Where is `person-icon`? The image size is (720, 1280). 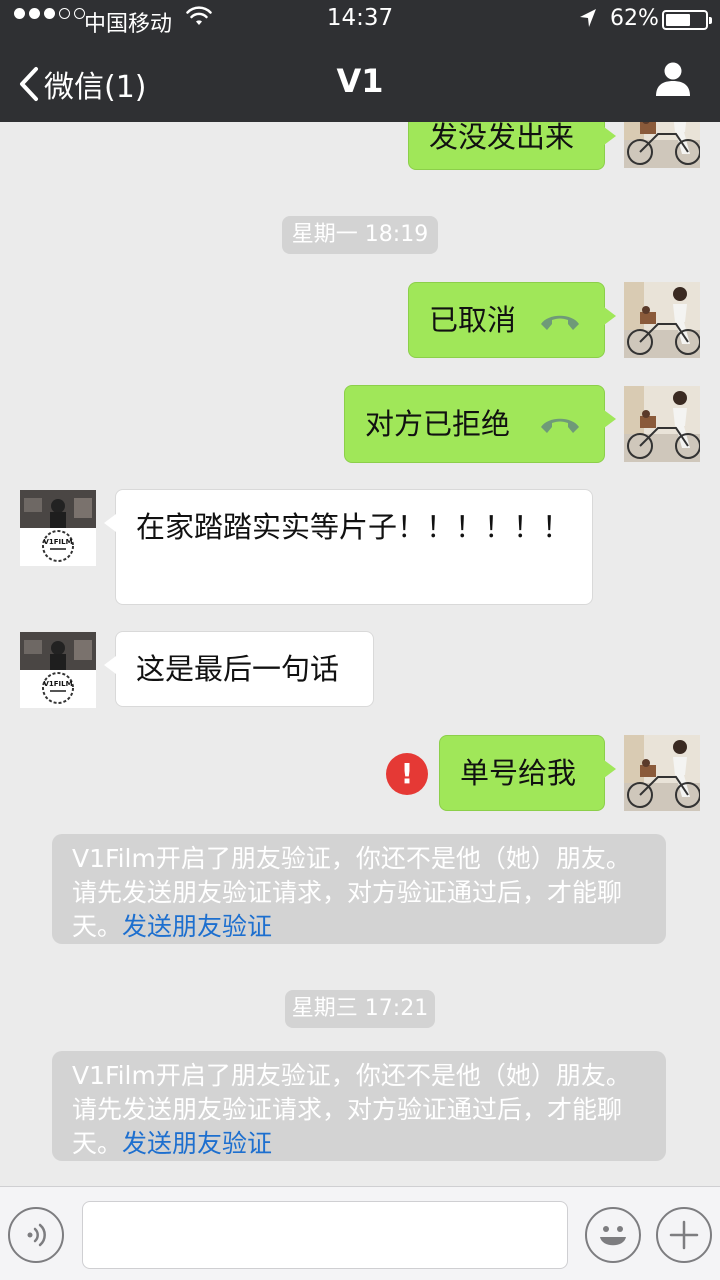 person-icon is located at coordinates (673, 79).